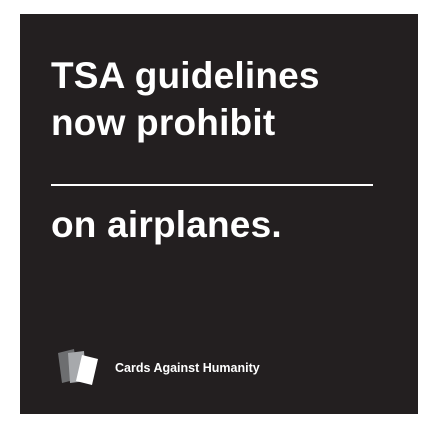  I want to click on card-text-line-2: now prohibit, so click(163, 122).